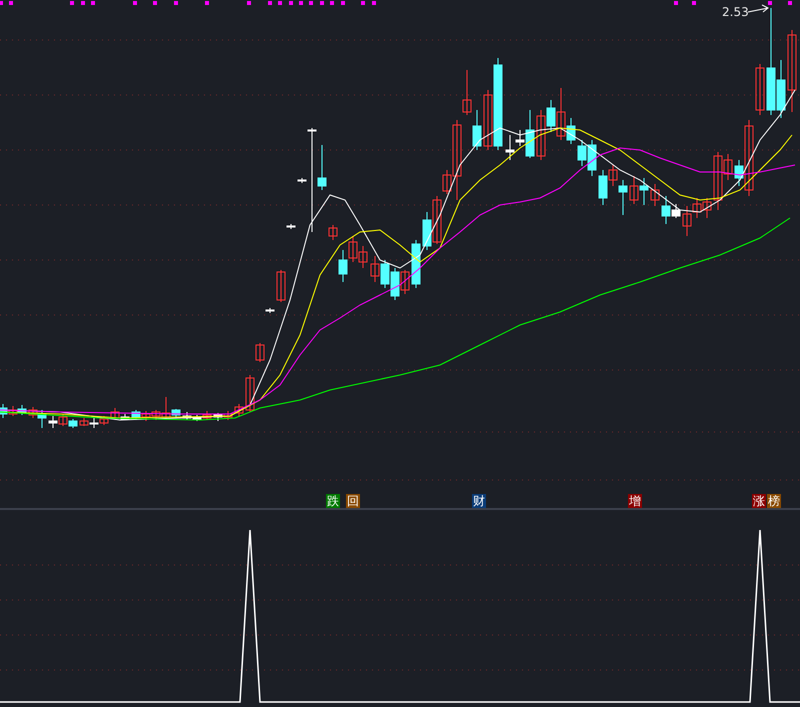 The image size is (800, 707). I want to click on signal-label: 增, so click(635, 501).